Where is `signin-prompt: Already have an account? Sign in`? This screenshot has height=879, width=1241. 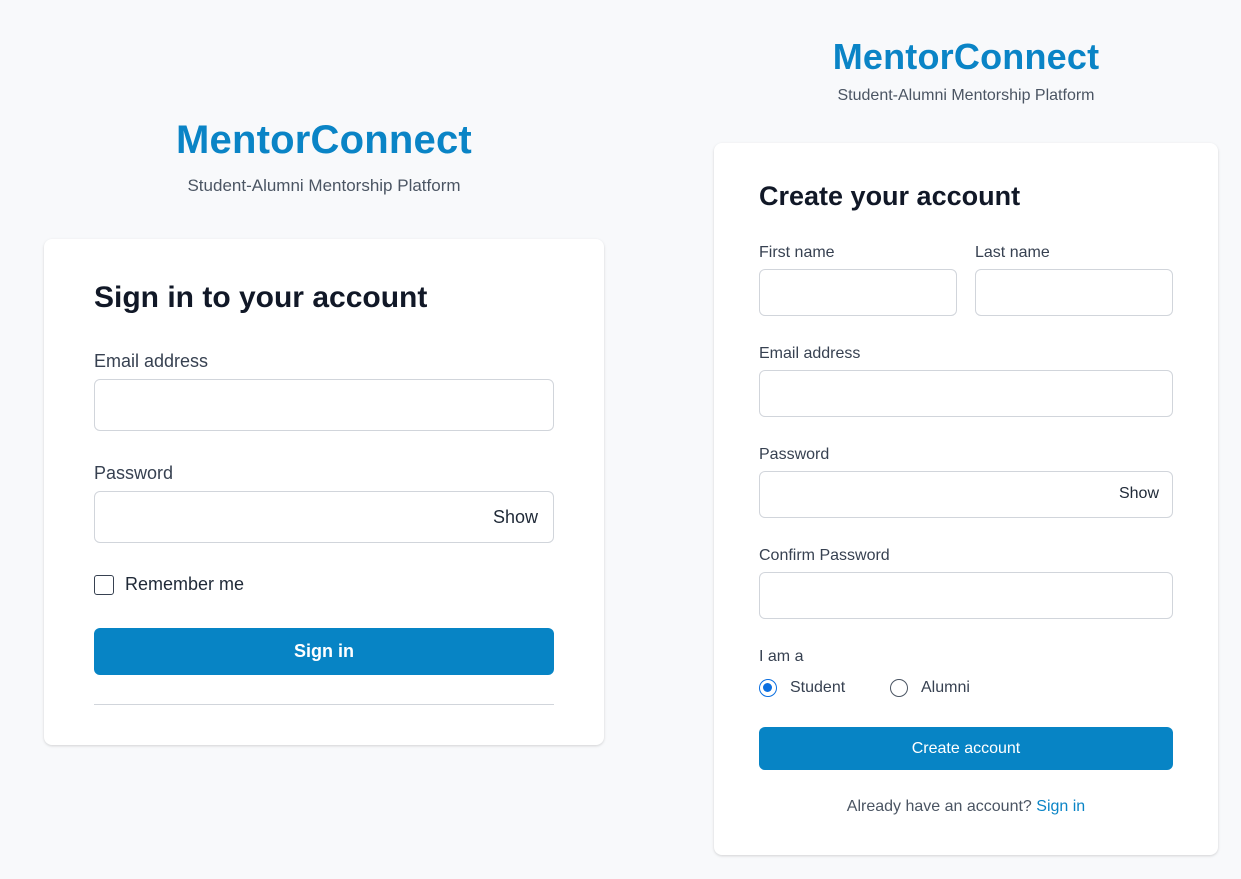 signin-prompt: Already have an account? Sign in is located at coordinates (966, 807).